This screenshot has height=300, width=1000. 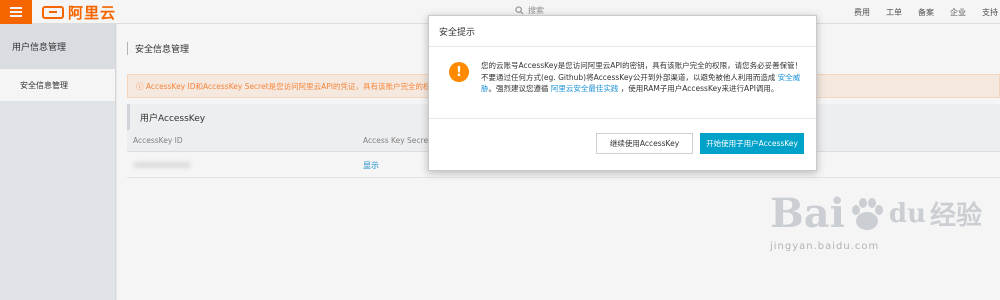 I want to click on use-subuser-accesskey-button: 开始使用子用户AccessKey, so click(x=752, y=143).